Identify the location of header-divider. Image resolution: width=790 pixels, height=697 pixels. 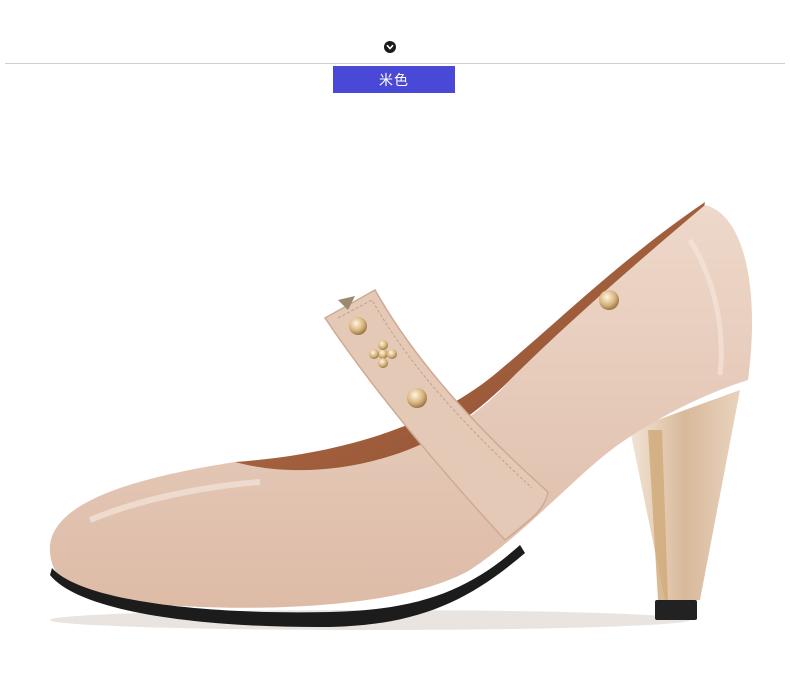
(395, 63).